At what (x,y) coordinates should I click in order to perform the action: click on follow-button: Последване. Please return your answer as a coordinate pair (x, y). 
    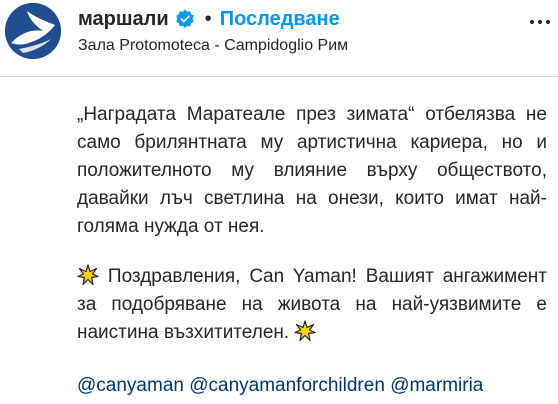
    Looking at the image, I should click on (280, 19).